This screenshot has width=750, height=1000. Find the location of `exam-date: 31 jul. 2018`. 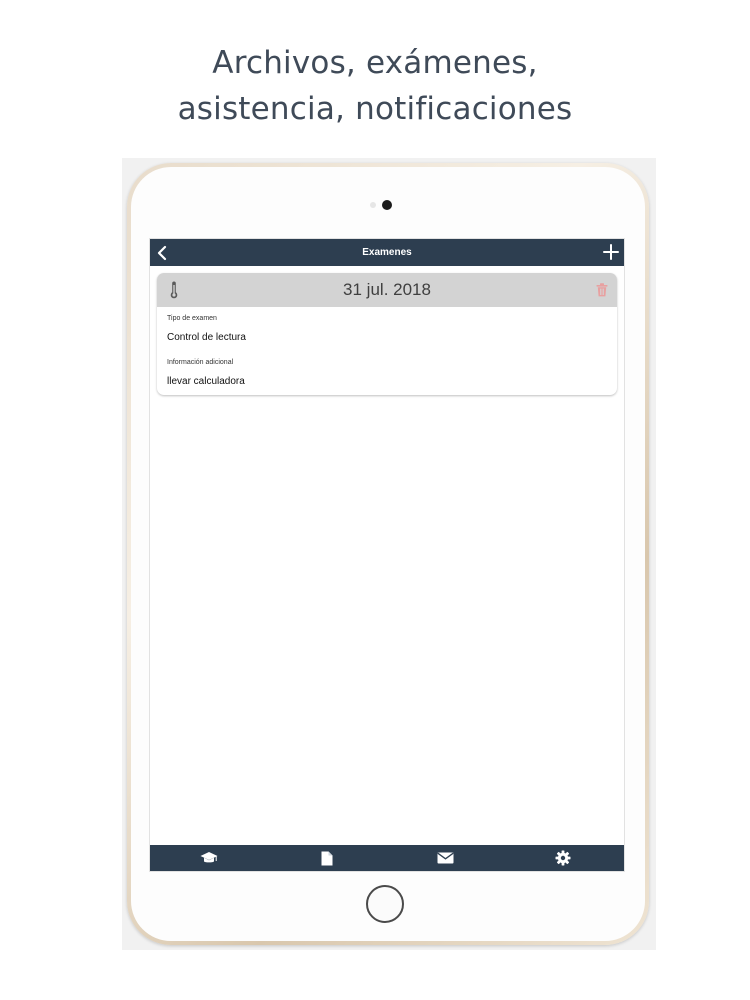

exam-date: 31 jul. 2018 is located at coordinates (387, 289).